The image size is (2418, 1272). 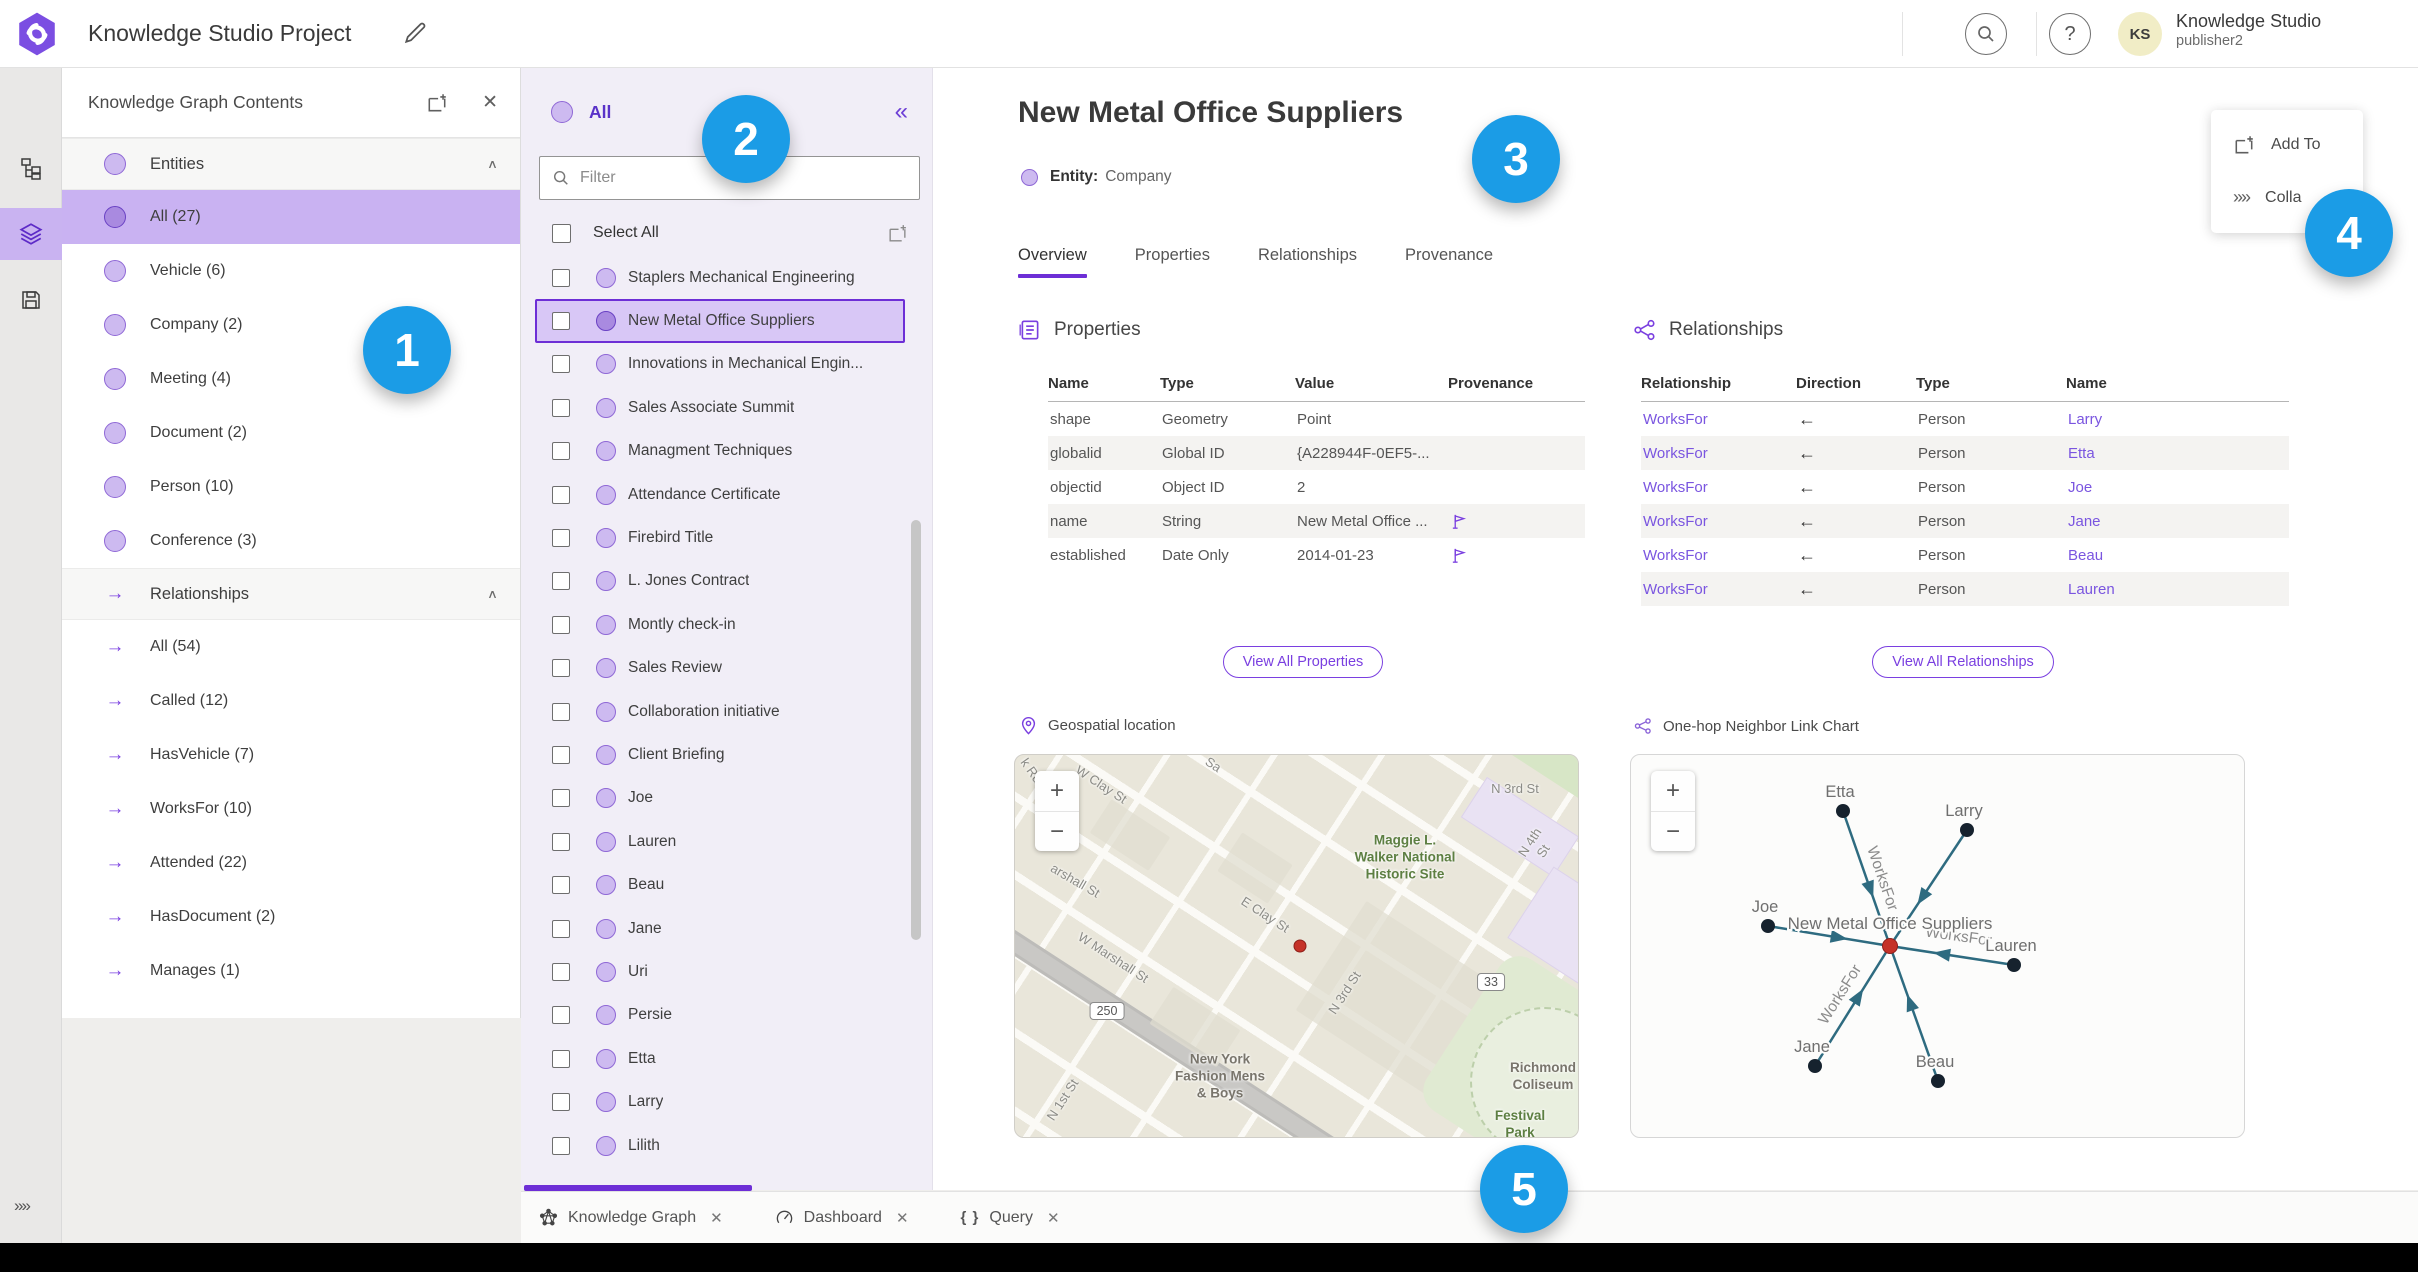 I want to click on tree-item-all: All (27), so click(x=291, y=217).